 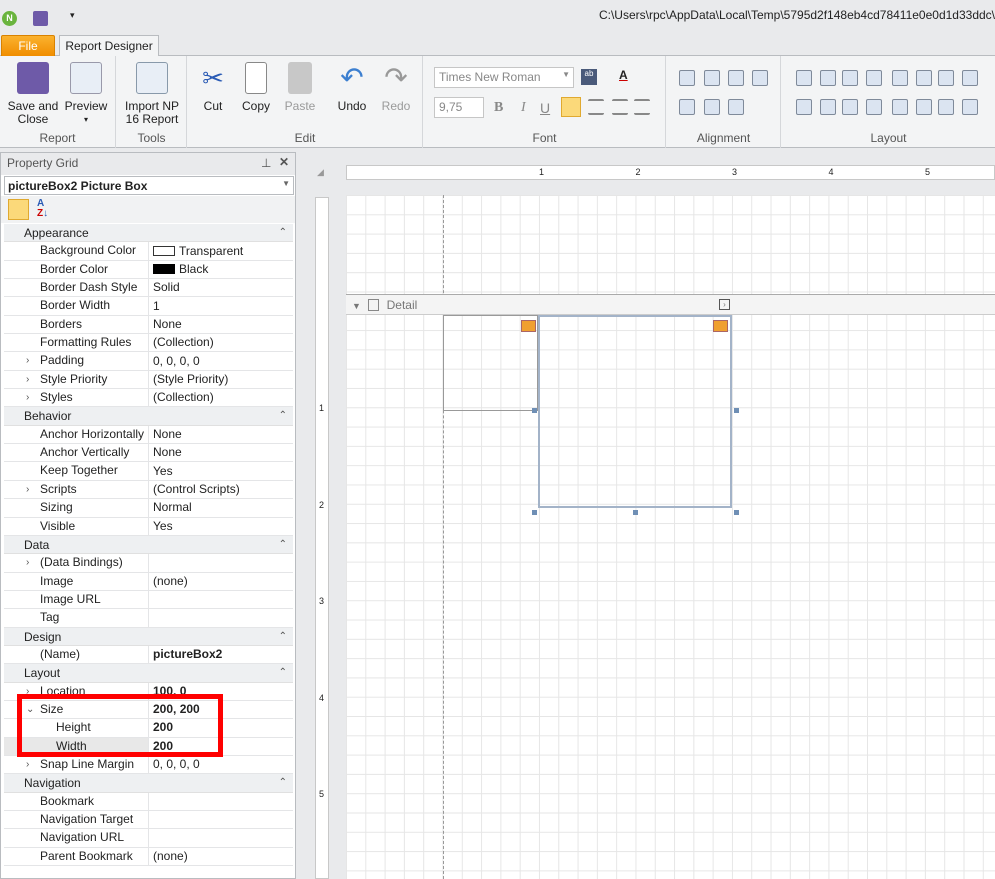 What do you see at coordinates (148, 416) in the screenshot?
I see `category-behavior: Behavior ⌃` at bounding box center [148, 416].